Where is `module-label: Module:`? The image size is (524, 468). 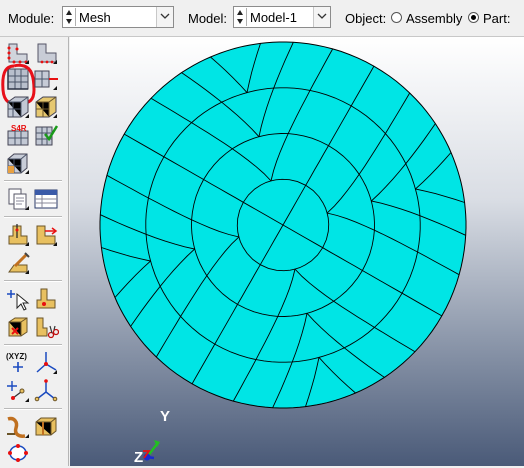 module-label: Module: is located at coordinates (31, 18).